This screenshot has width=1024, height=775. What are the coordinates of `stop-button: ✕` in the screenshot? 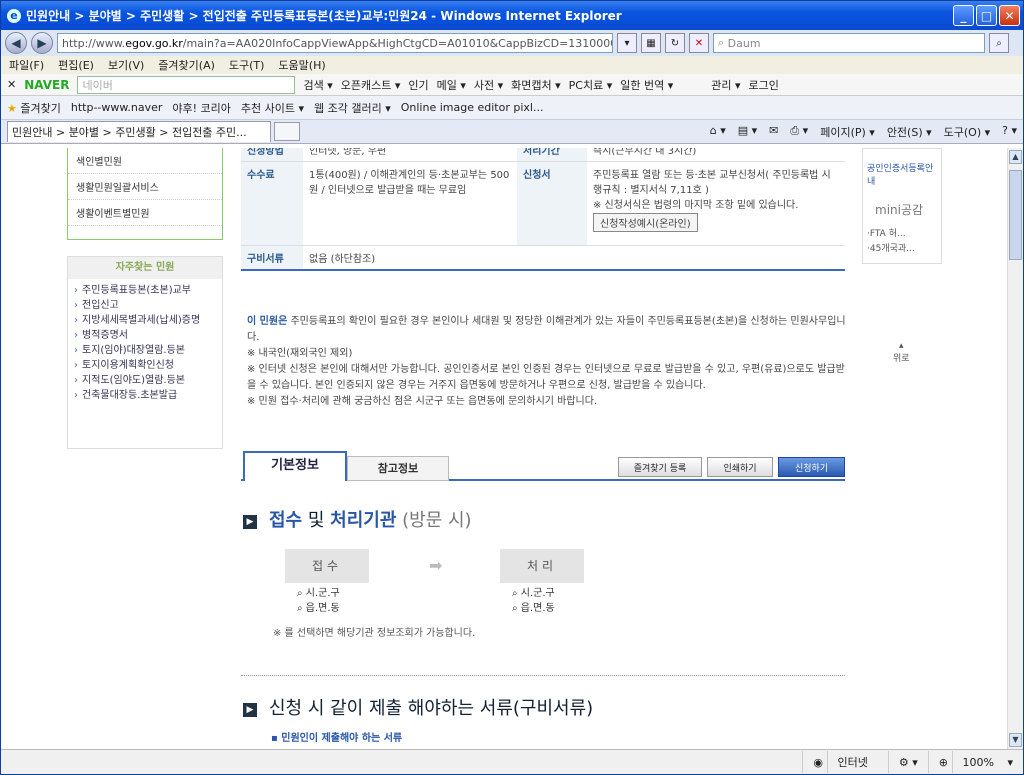 It's located at (699, 43).